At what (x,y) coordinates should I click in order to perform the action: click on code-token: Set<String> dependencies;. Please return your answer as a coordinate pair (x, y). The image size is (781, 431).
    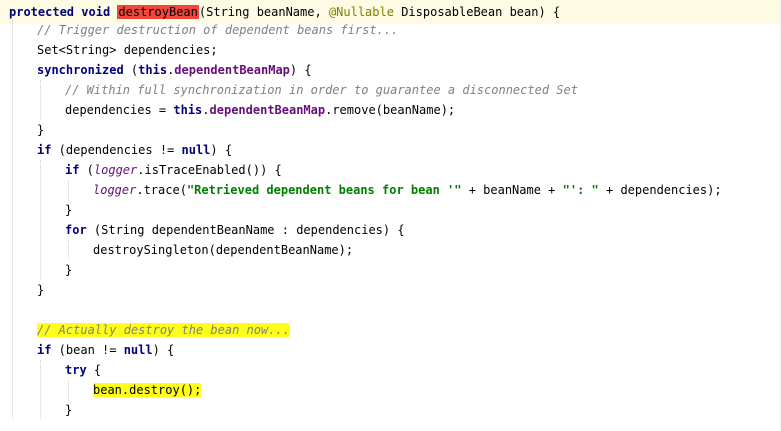
    Looking at the image, I should click on (127, 50).